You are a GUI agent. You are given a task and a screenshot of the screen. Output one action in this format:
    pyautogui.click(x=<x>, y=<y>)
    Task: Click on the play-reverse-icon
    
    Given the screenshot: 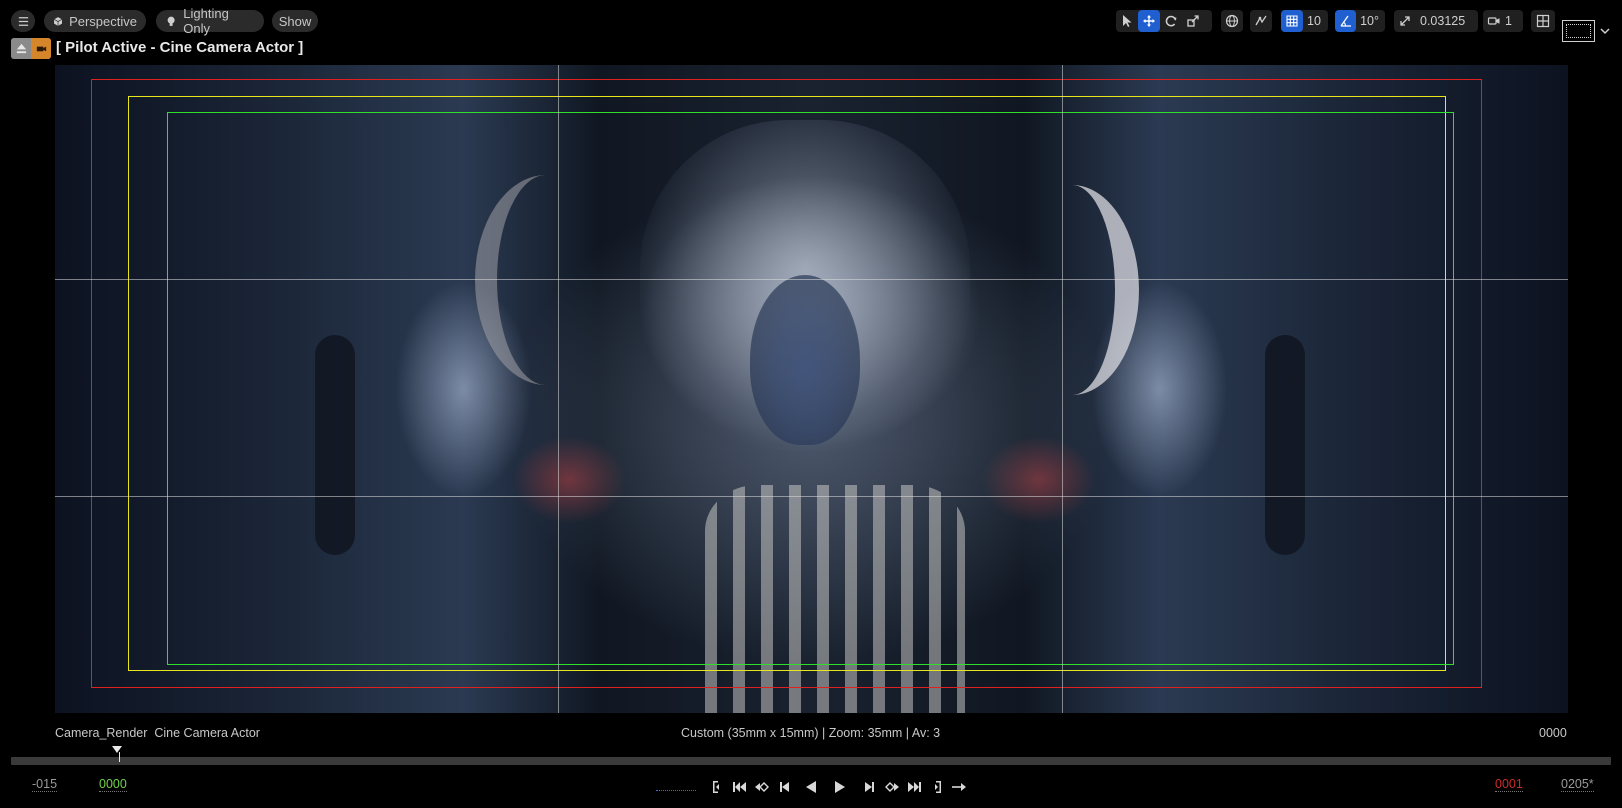 What is the action you would take?
    pyautogui.click(x=811, y=787)
    